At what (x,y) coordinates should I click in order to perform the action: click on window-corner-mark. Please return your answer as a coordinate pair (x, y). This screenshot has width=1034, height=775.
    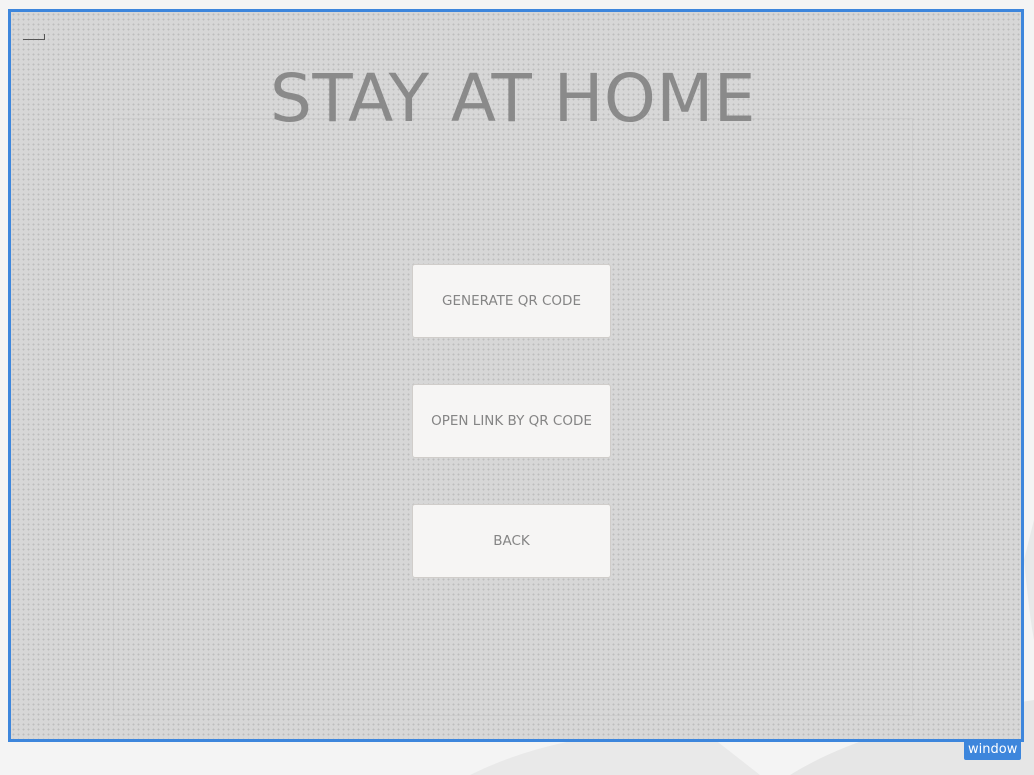
    Looking at the image, I should click on (34, 37).